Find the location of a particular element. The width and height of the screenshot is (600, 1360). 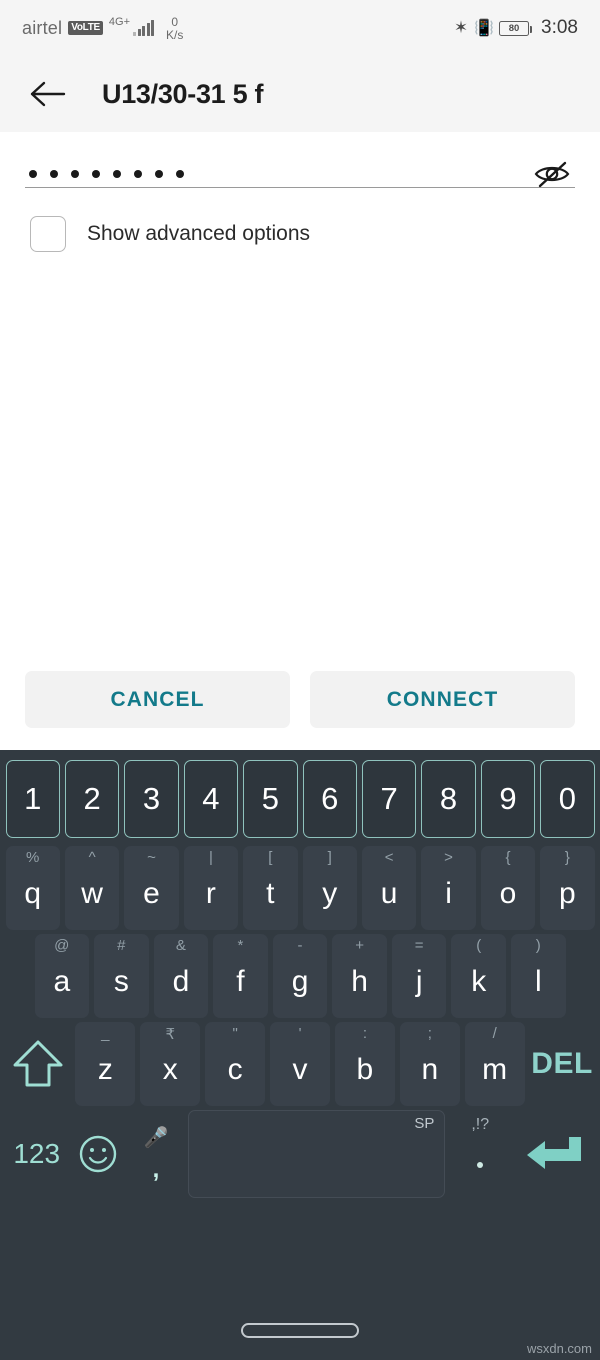

key-4: 4 is located at coordinates (211, 799).